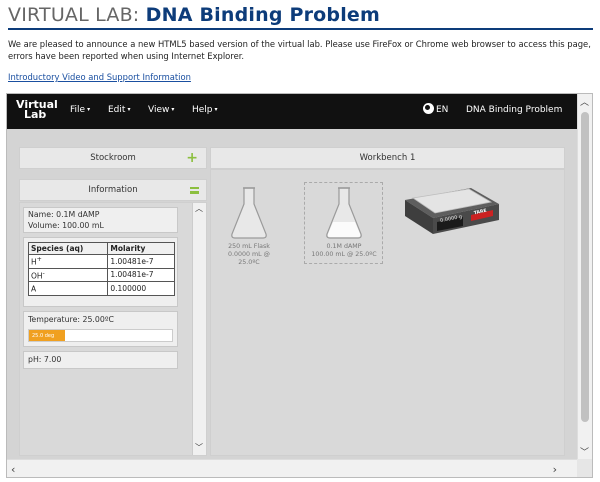 The image size is (600, 482). What do you see at coordinates (344, 246) in the screenshot?
I see `flask-name: 0.1M dAMP` at bounding box center [344, 246].